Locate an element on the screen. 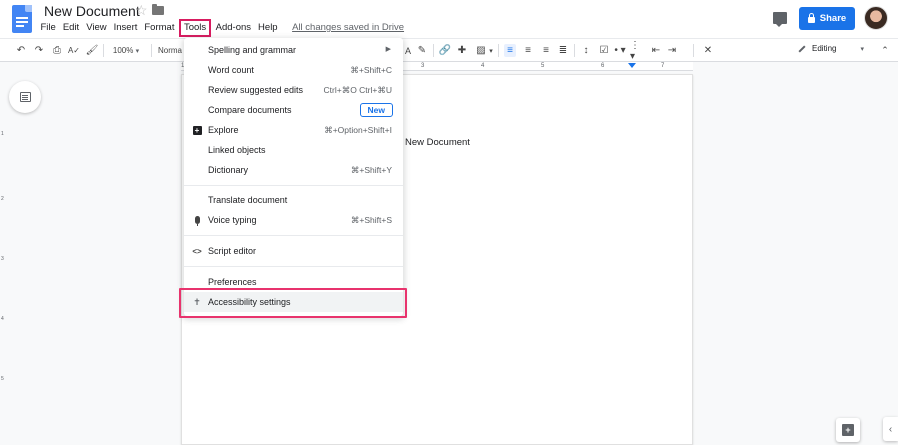 This screenshot has height=445, width=898. paragraph-style-value: Normal is located at coordinates (170, 50).